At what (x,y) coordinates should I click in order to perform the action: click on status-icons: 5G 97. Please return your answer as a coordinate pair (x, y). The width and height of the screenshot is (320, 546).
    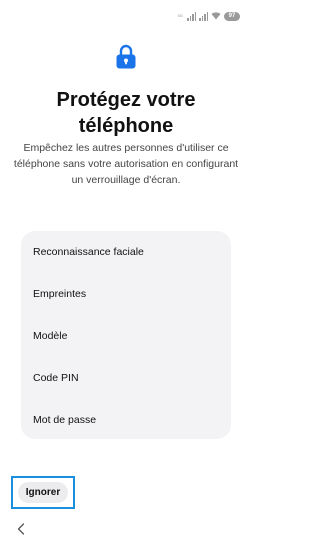
    Looking at the image, I should click on (209, 16).